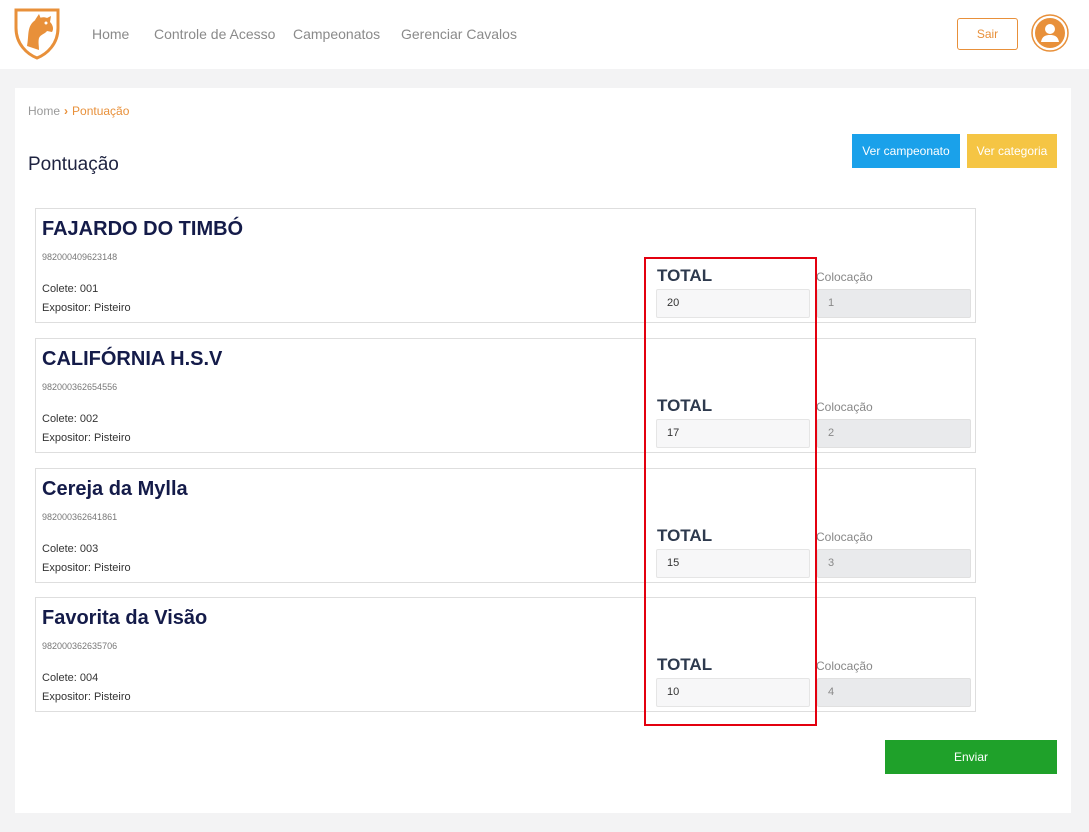  Describe the element at coordinates (143, 229) in the screenshot. I see `horse-name: FAJARDO DO TIMBÓ` at that location.